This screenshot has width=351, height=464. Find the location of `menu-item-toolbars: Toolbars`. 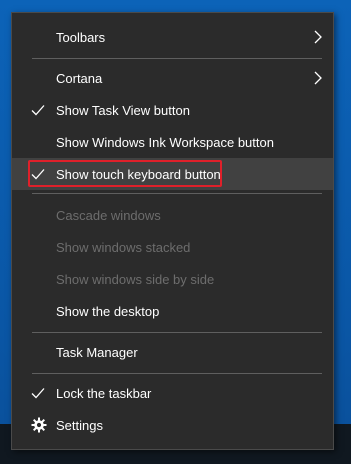

menu-item-toolbars: Toolbars is located at coordinates (172, 37).